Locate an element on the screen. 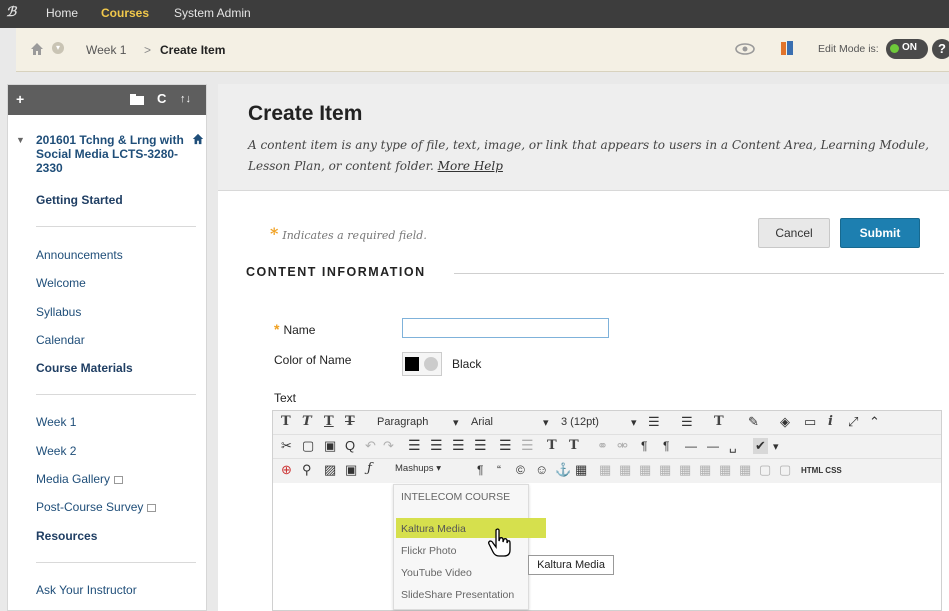 This screenshot has width=949, height=611. table-col-icon: ▦ is located at coordinates (625, 470).